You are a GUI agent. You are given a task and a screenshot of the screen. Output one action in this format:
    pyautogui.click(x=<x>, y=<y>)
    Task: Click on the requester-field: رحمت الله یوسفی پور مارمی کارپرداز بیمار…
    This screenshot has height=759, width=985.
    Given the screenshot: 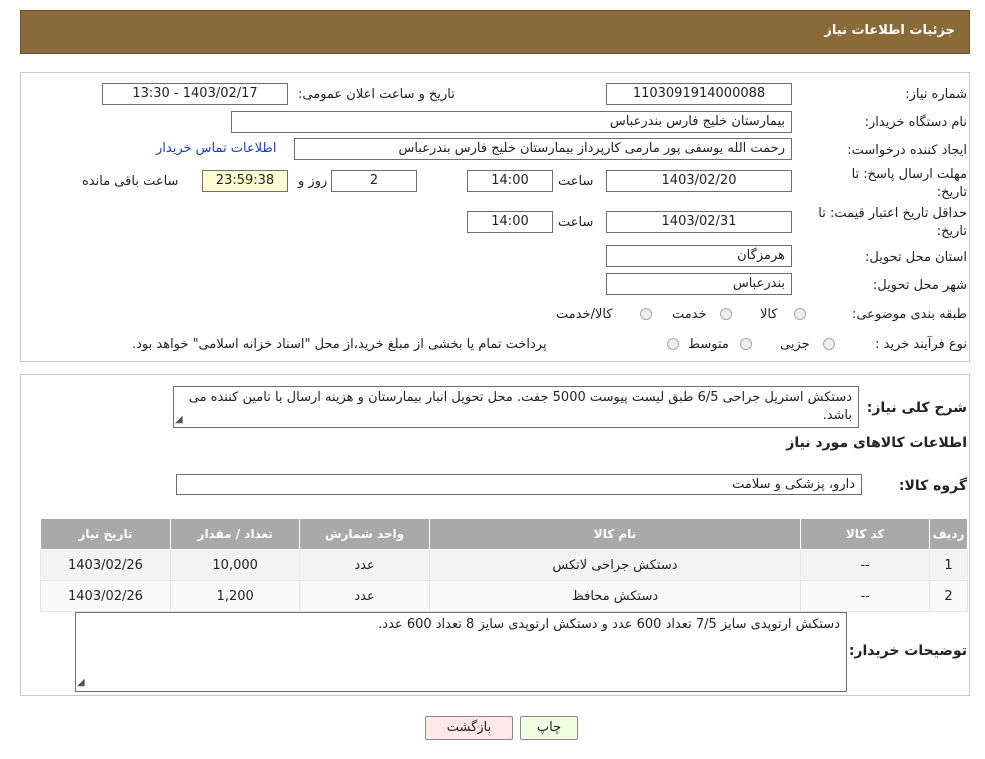 What is the action you would take?
    pyautogui.click(x=543, y=149)
    